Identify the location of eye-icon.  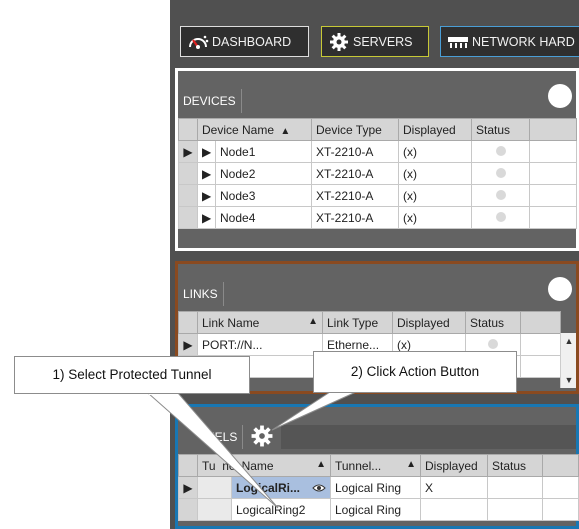
(319, 489).